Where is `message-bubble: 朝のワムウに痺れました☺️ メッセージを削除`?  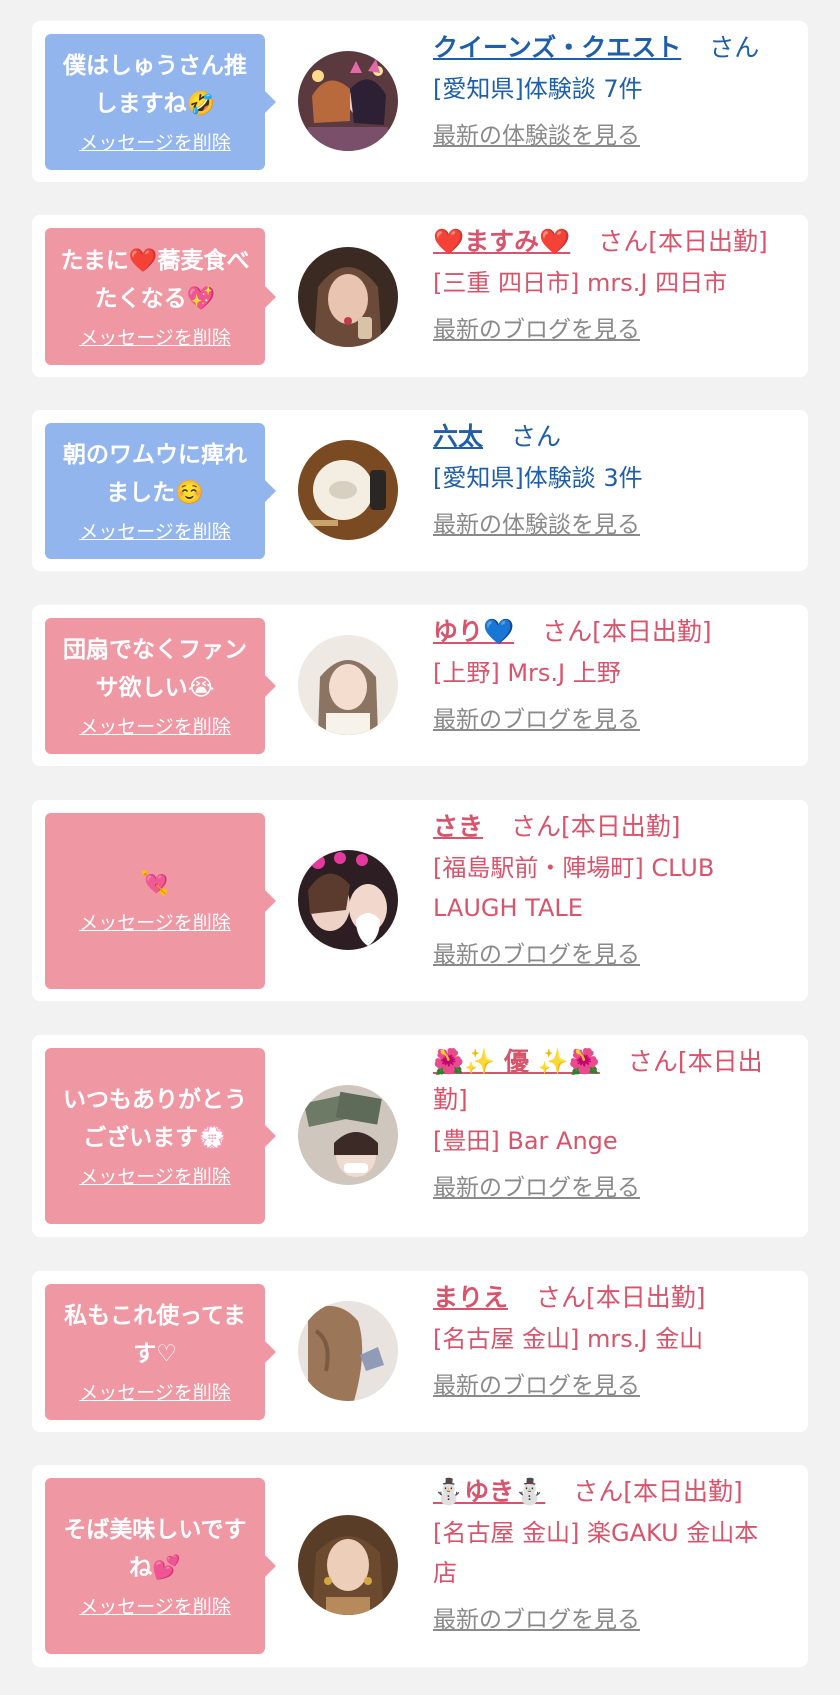 message-bubble: 朝のワムウに痺れました☺️ メッセージを削除 is located at coordinates (160, 491).